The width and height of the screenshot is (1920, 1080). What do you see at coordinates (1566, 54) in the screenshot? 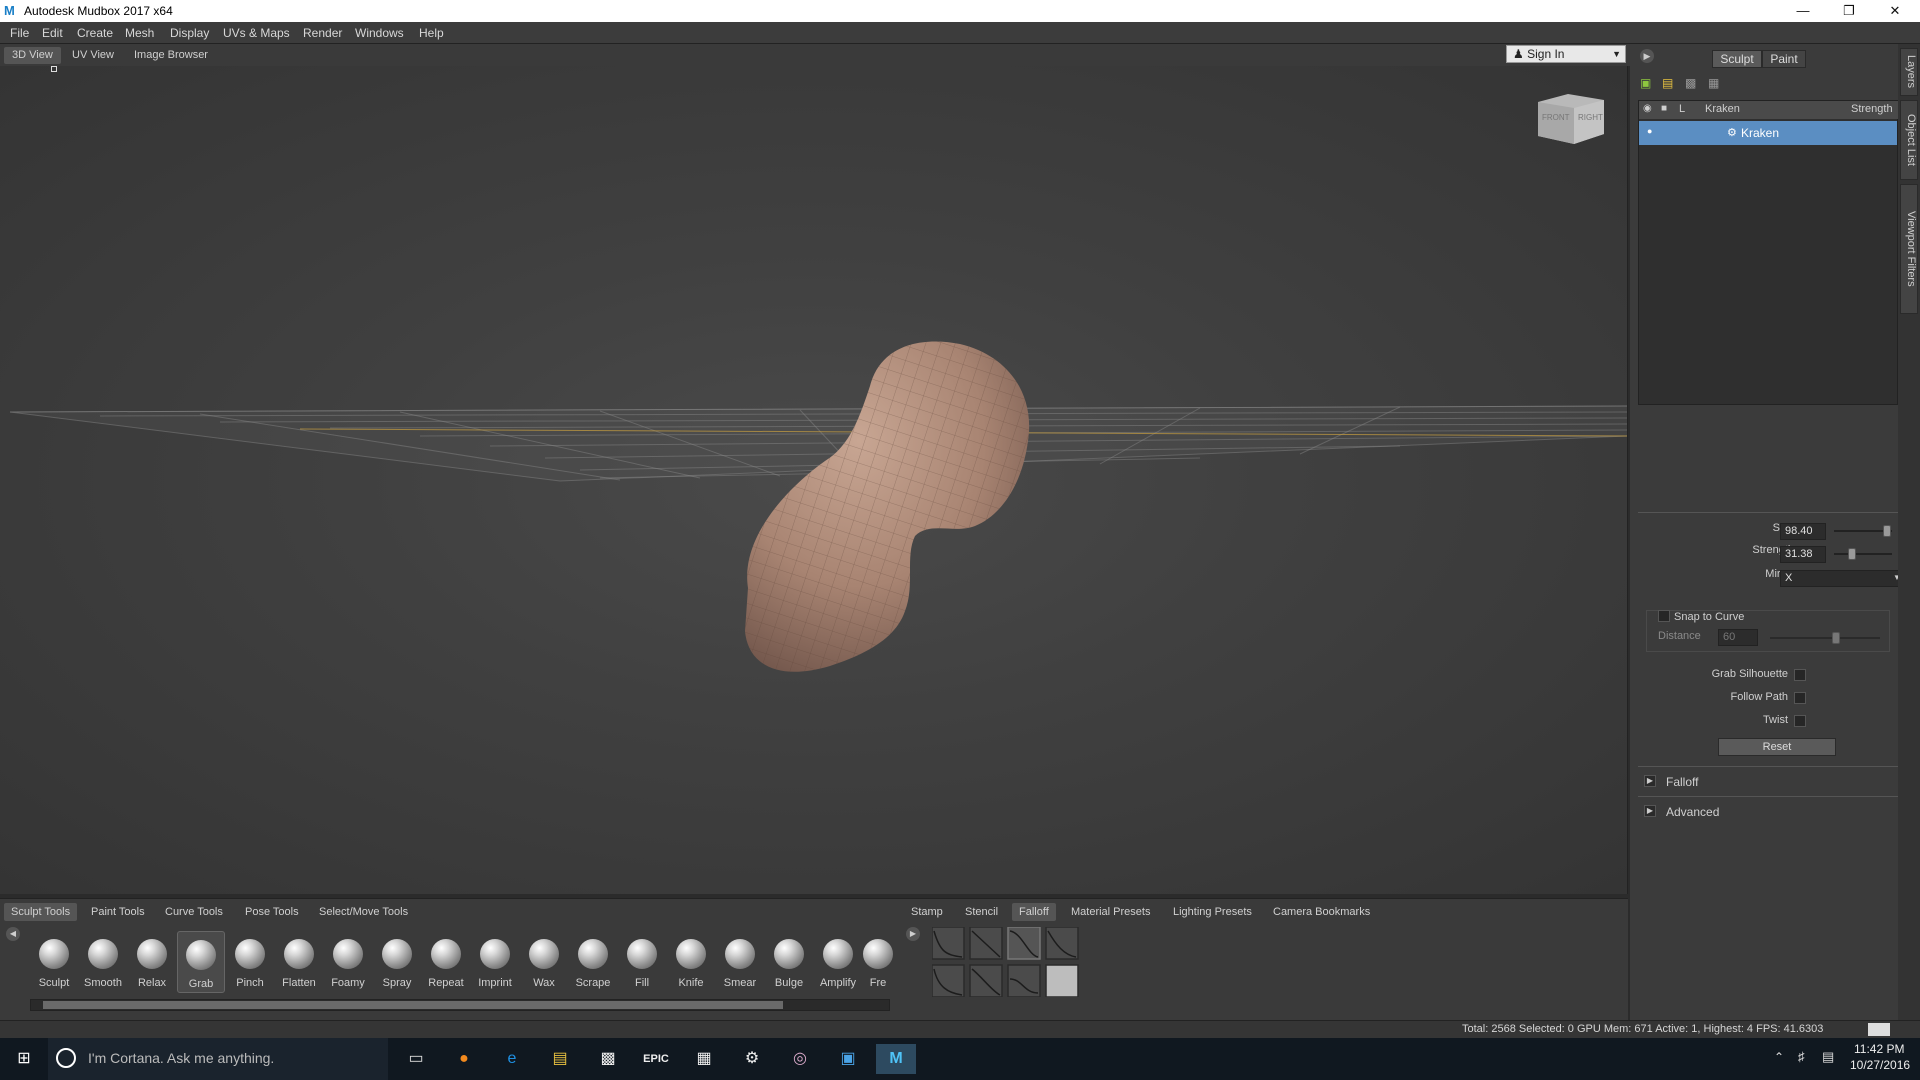
I see `sign-in-dropdown: ♟ Sign In ▼` at bounding box center [1566, 54].